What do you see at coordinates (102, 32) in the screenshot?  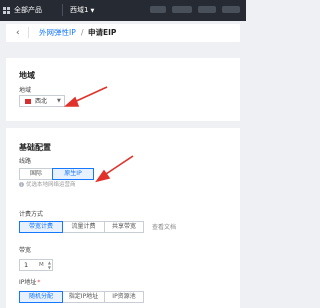 I see `page-title: 申请EIP` at bounding box center [102, 32].